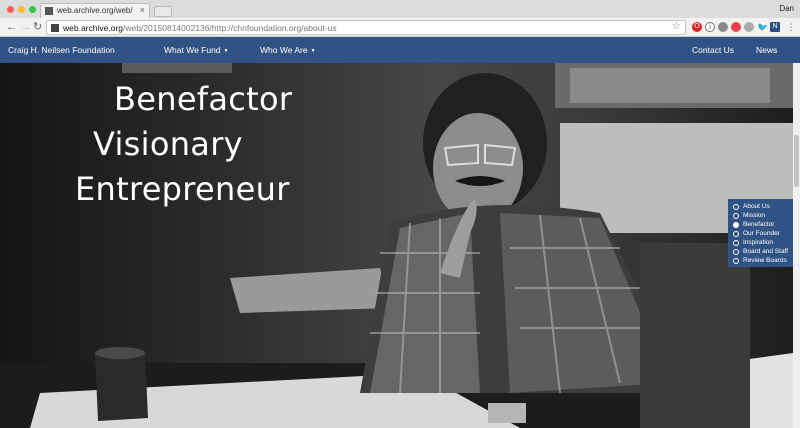  Describe the element at coordinates (723, 27) in the screenshot. I see `shield-icon` at that location.